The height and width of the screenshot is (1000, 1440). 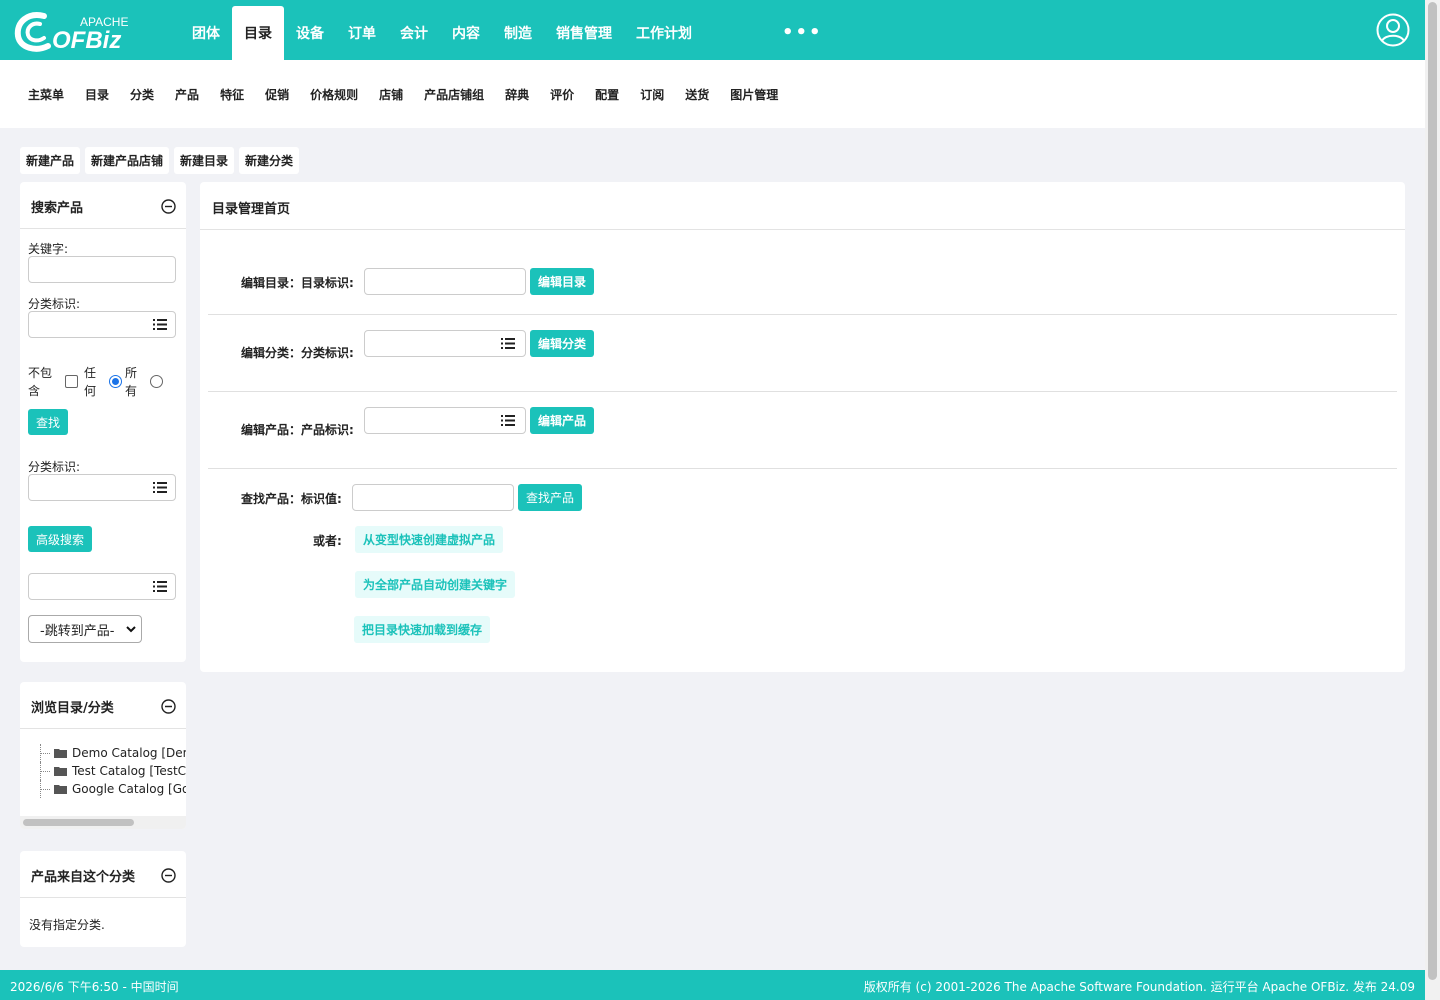 What do you see at coordinates (71, 381) in the screenshot?
I see `exclude-checkbox` at bounding box center [71, 381].